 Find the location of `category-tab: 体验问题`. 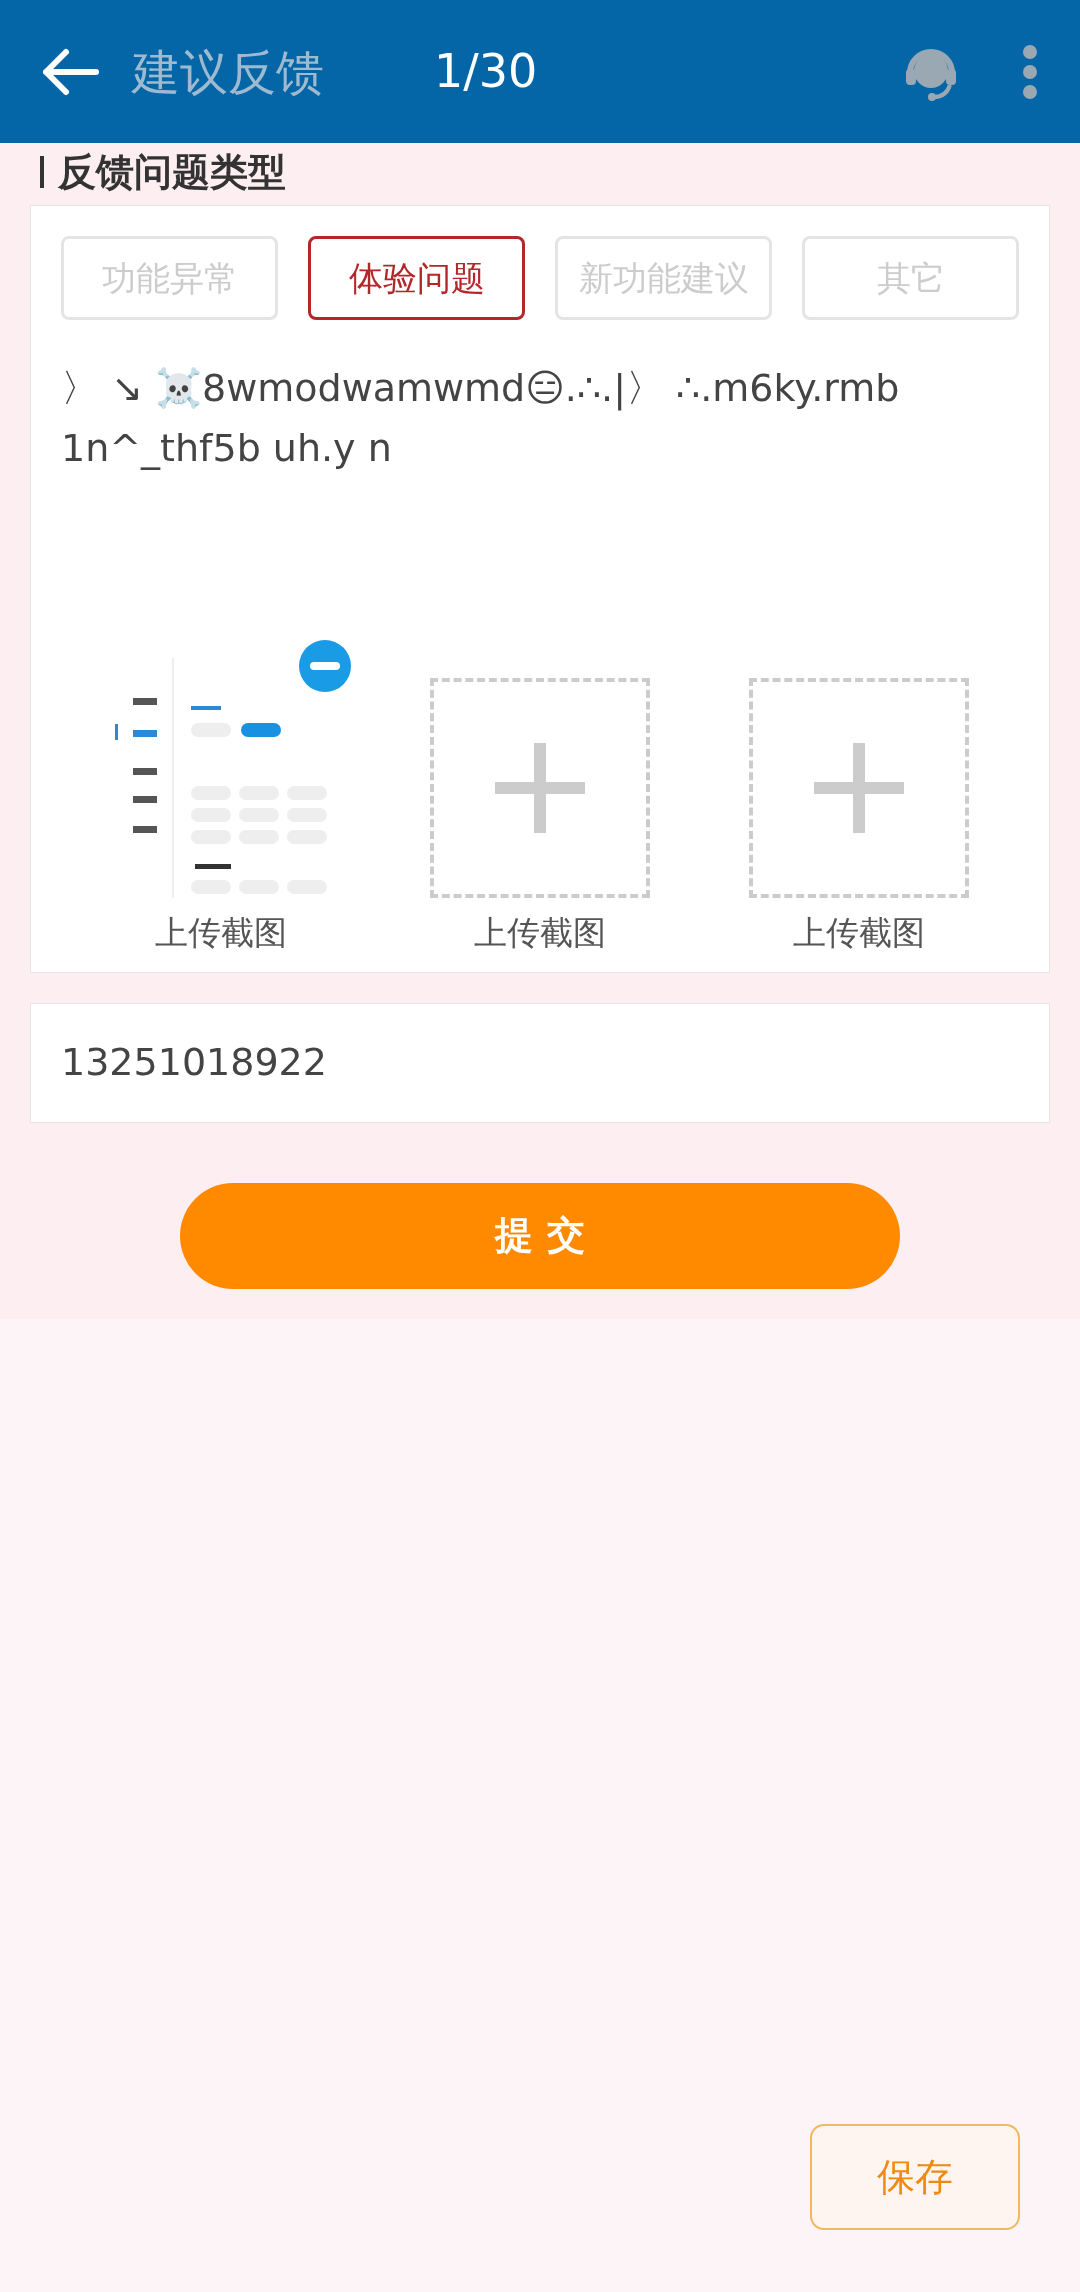

category-tab: 体验问题 is located at coordinates (416, 278).